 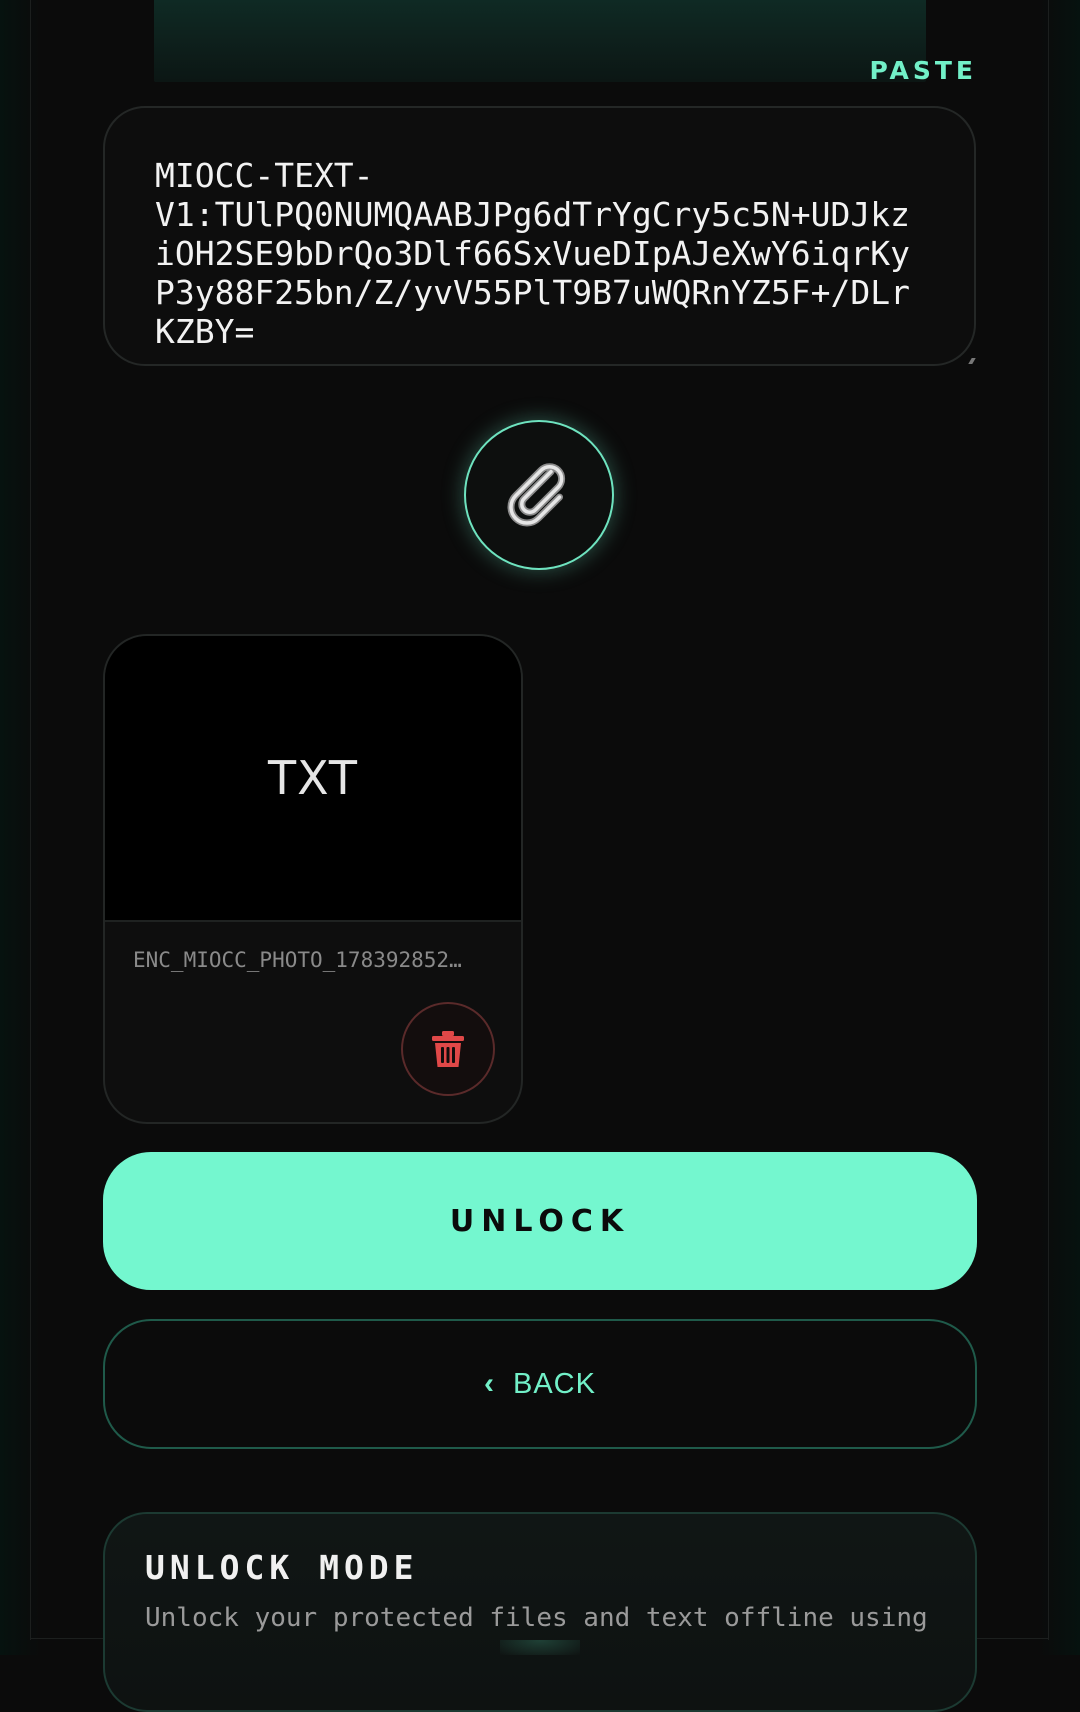 What do you see at coordinates (20, 827) in the screenshot?
I see `left-edge-glow` at bounding box center [20, 827].